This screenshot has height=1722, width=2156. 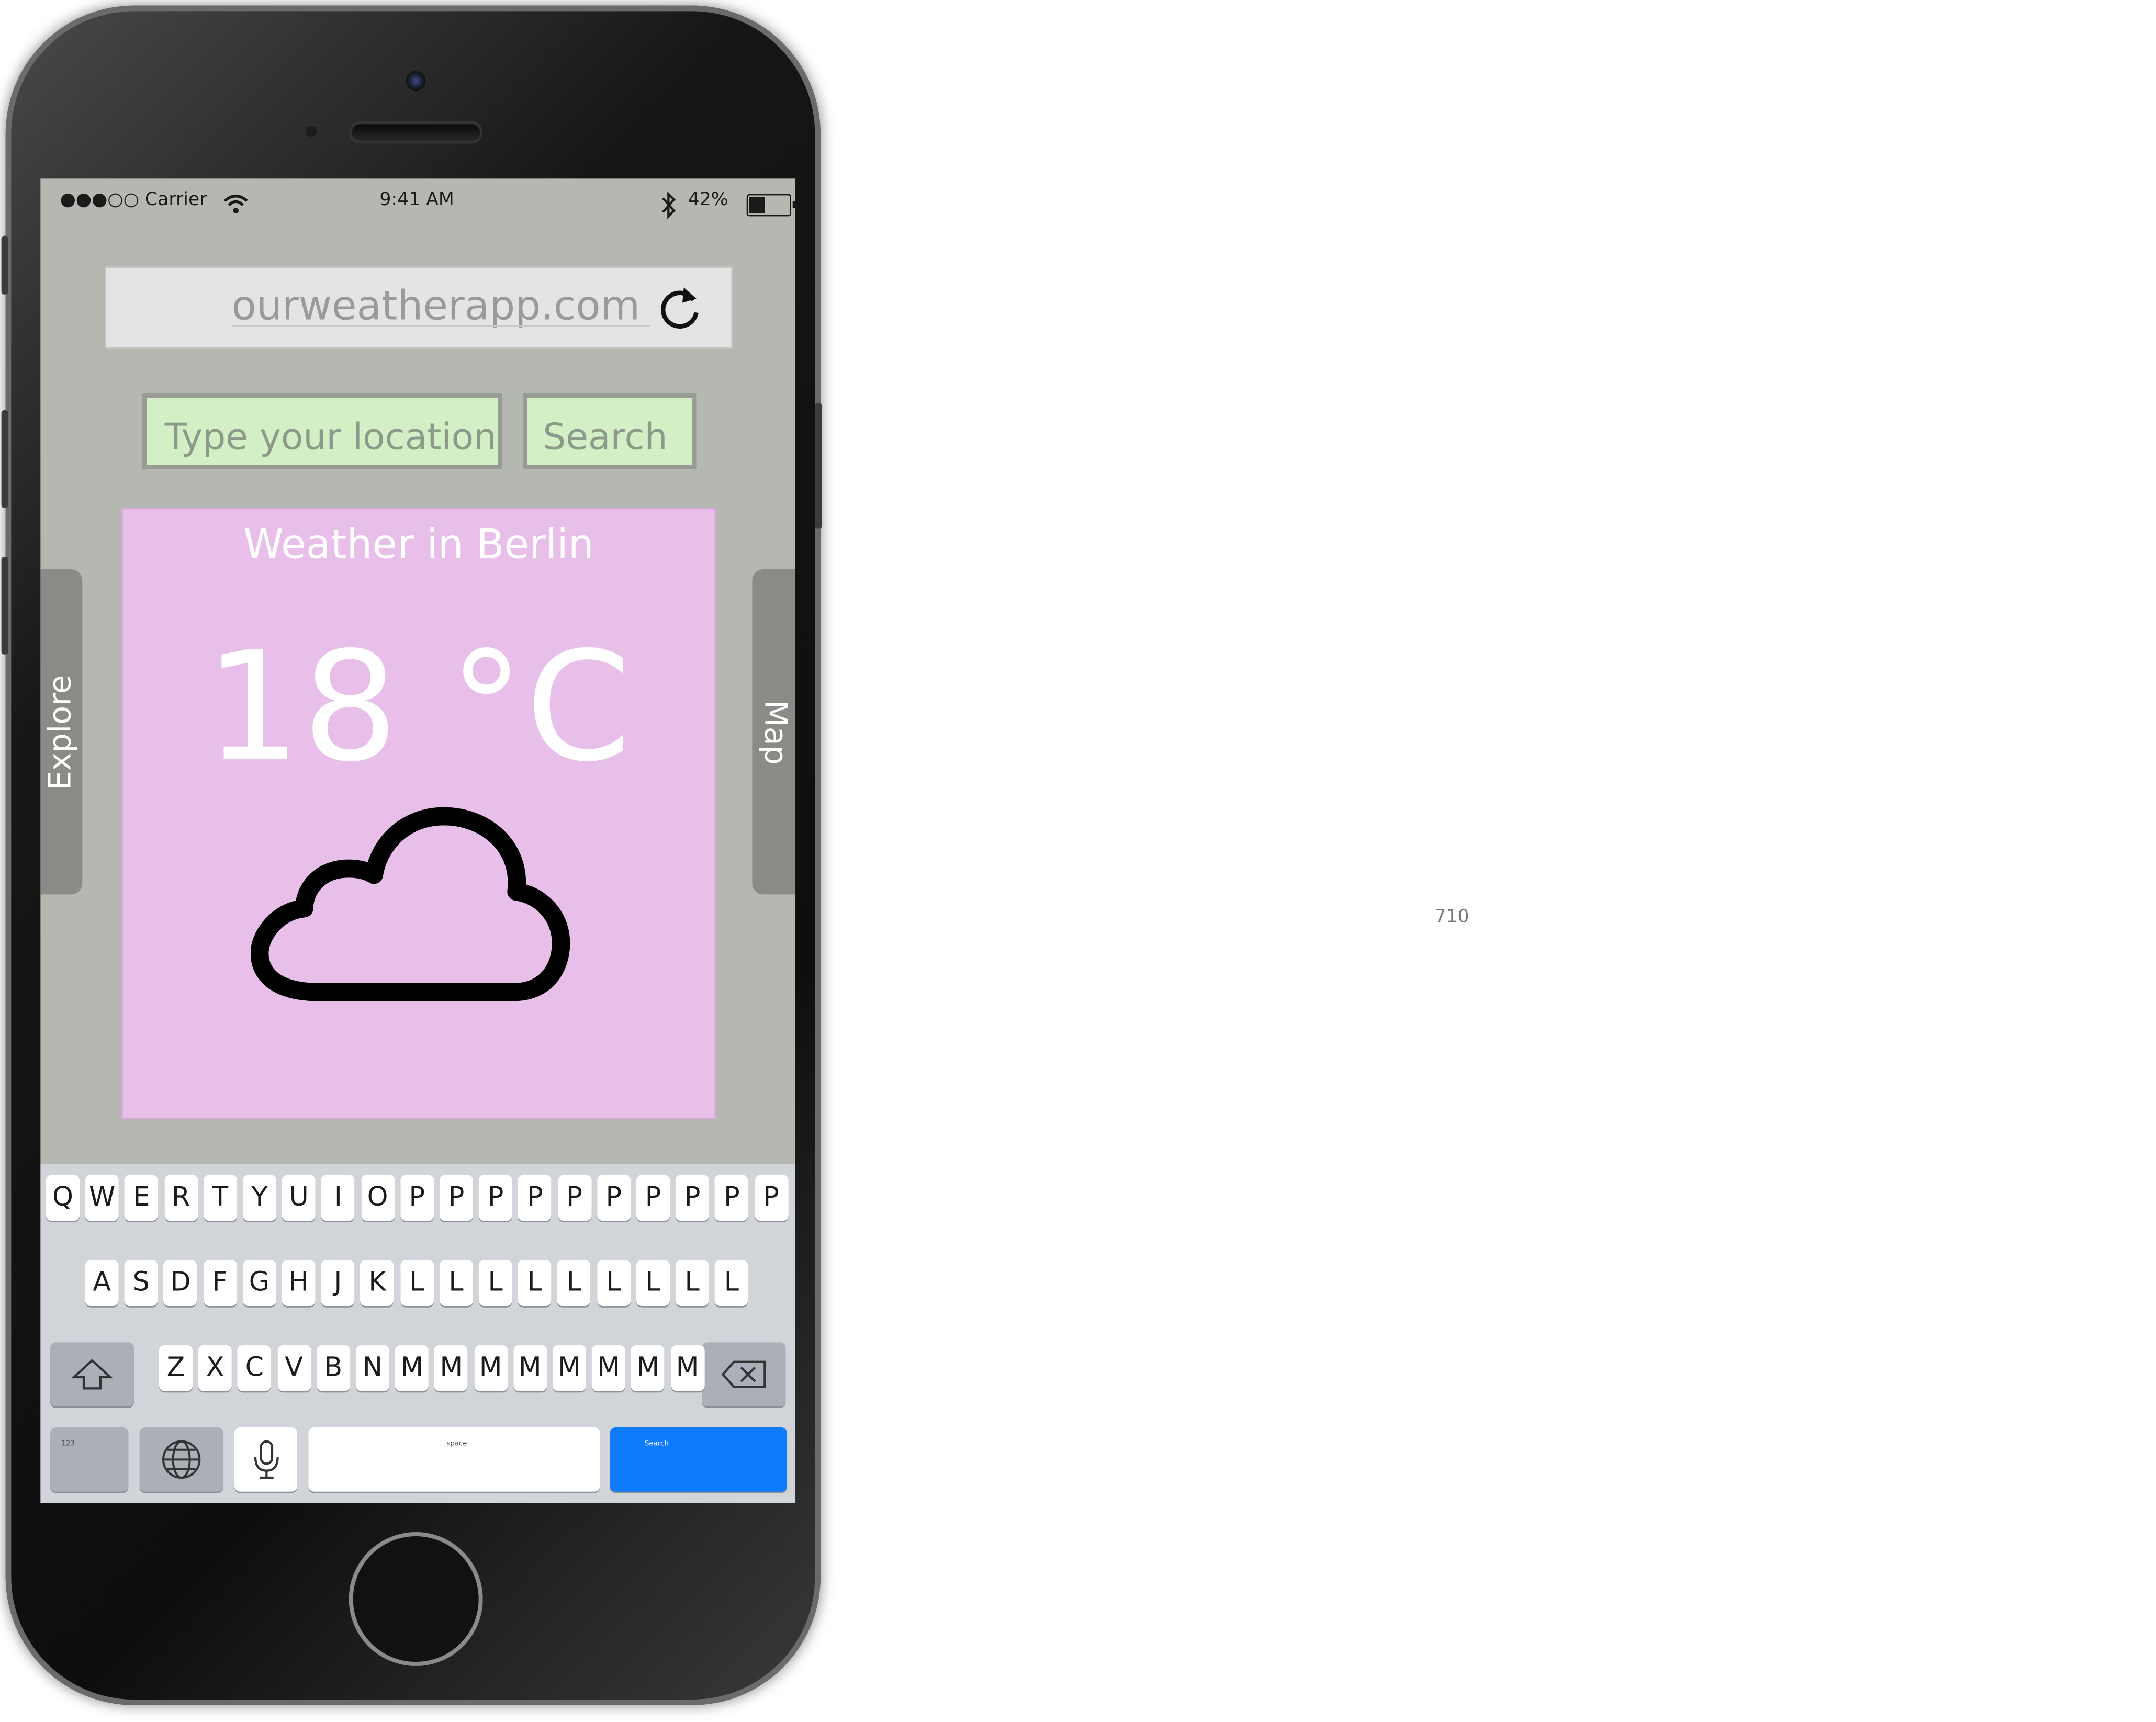 I want to click on battery-percent: 42%, so click(x=708, y=200).